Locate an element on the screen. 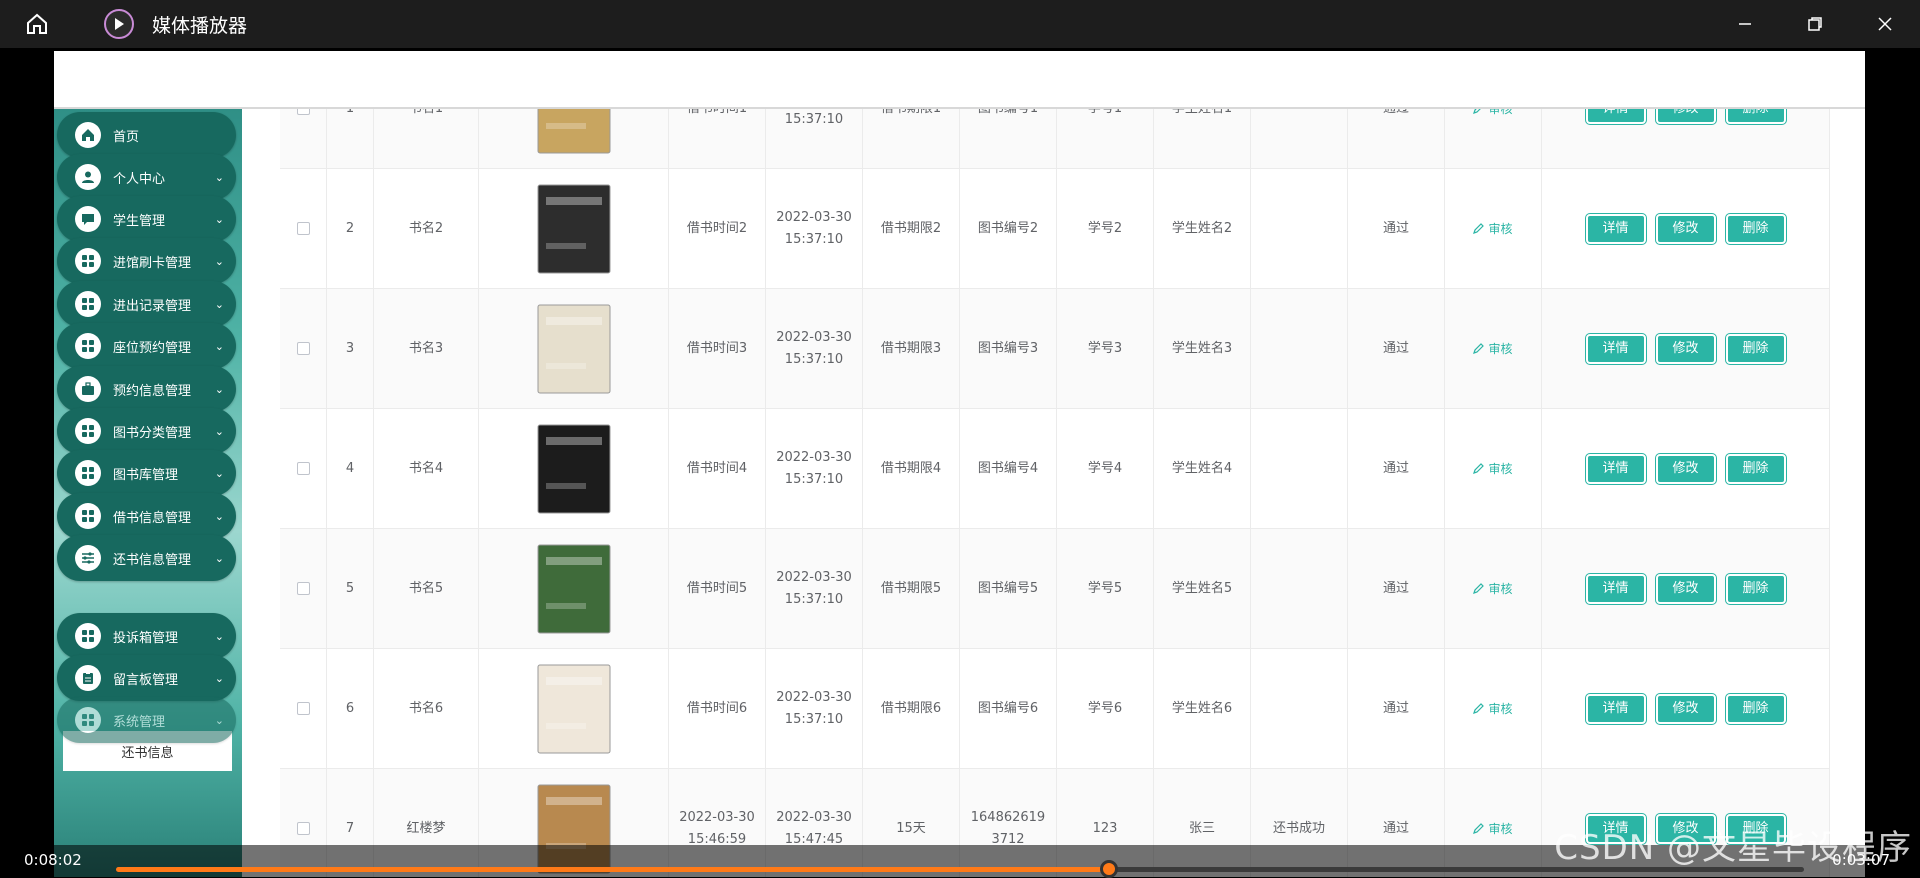 This screenshot has height=878, width=1920. sliders-icon is located at coordinates (88, 558).